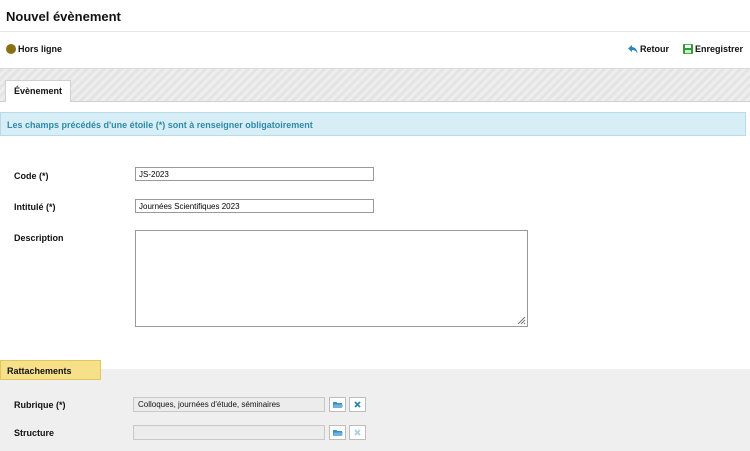 The image size is (750, 451). I want to click on description-textarea, so click(331, 278).